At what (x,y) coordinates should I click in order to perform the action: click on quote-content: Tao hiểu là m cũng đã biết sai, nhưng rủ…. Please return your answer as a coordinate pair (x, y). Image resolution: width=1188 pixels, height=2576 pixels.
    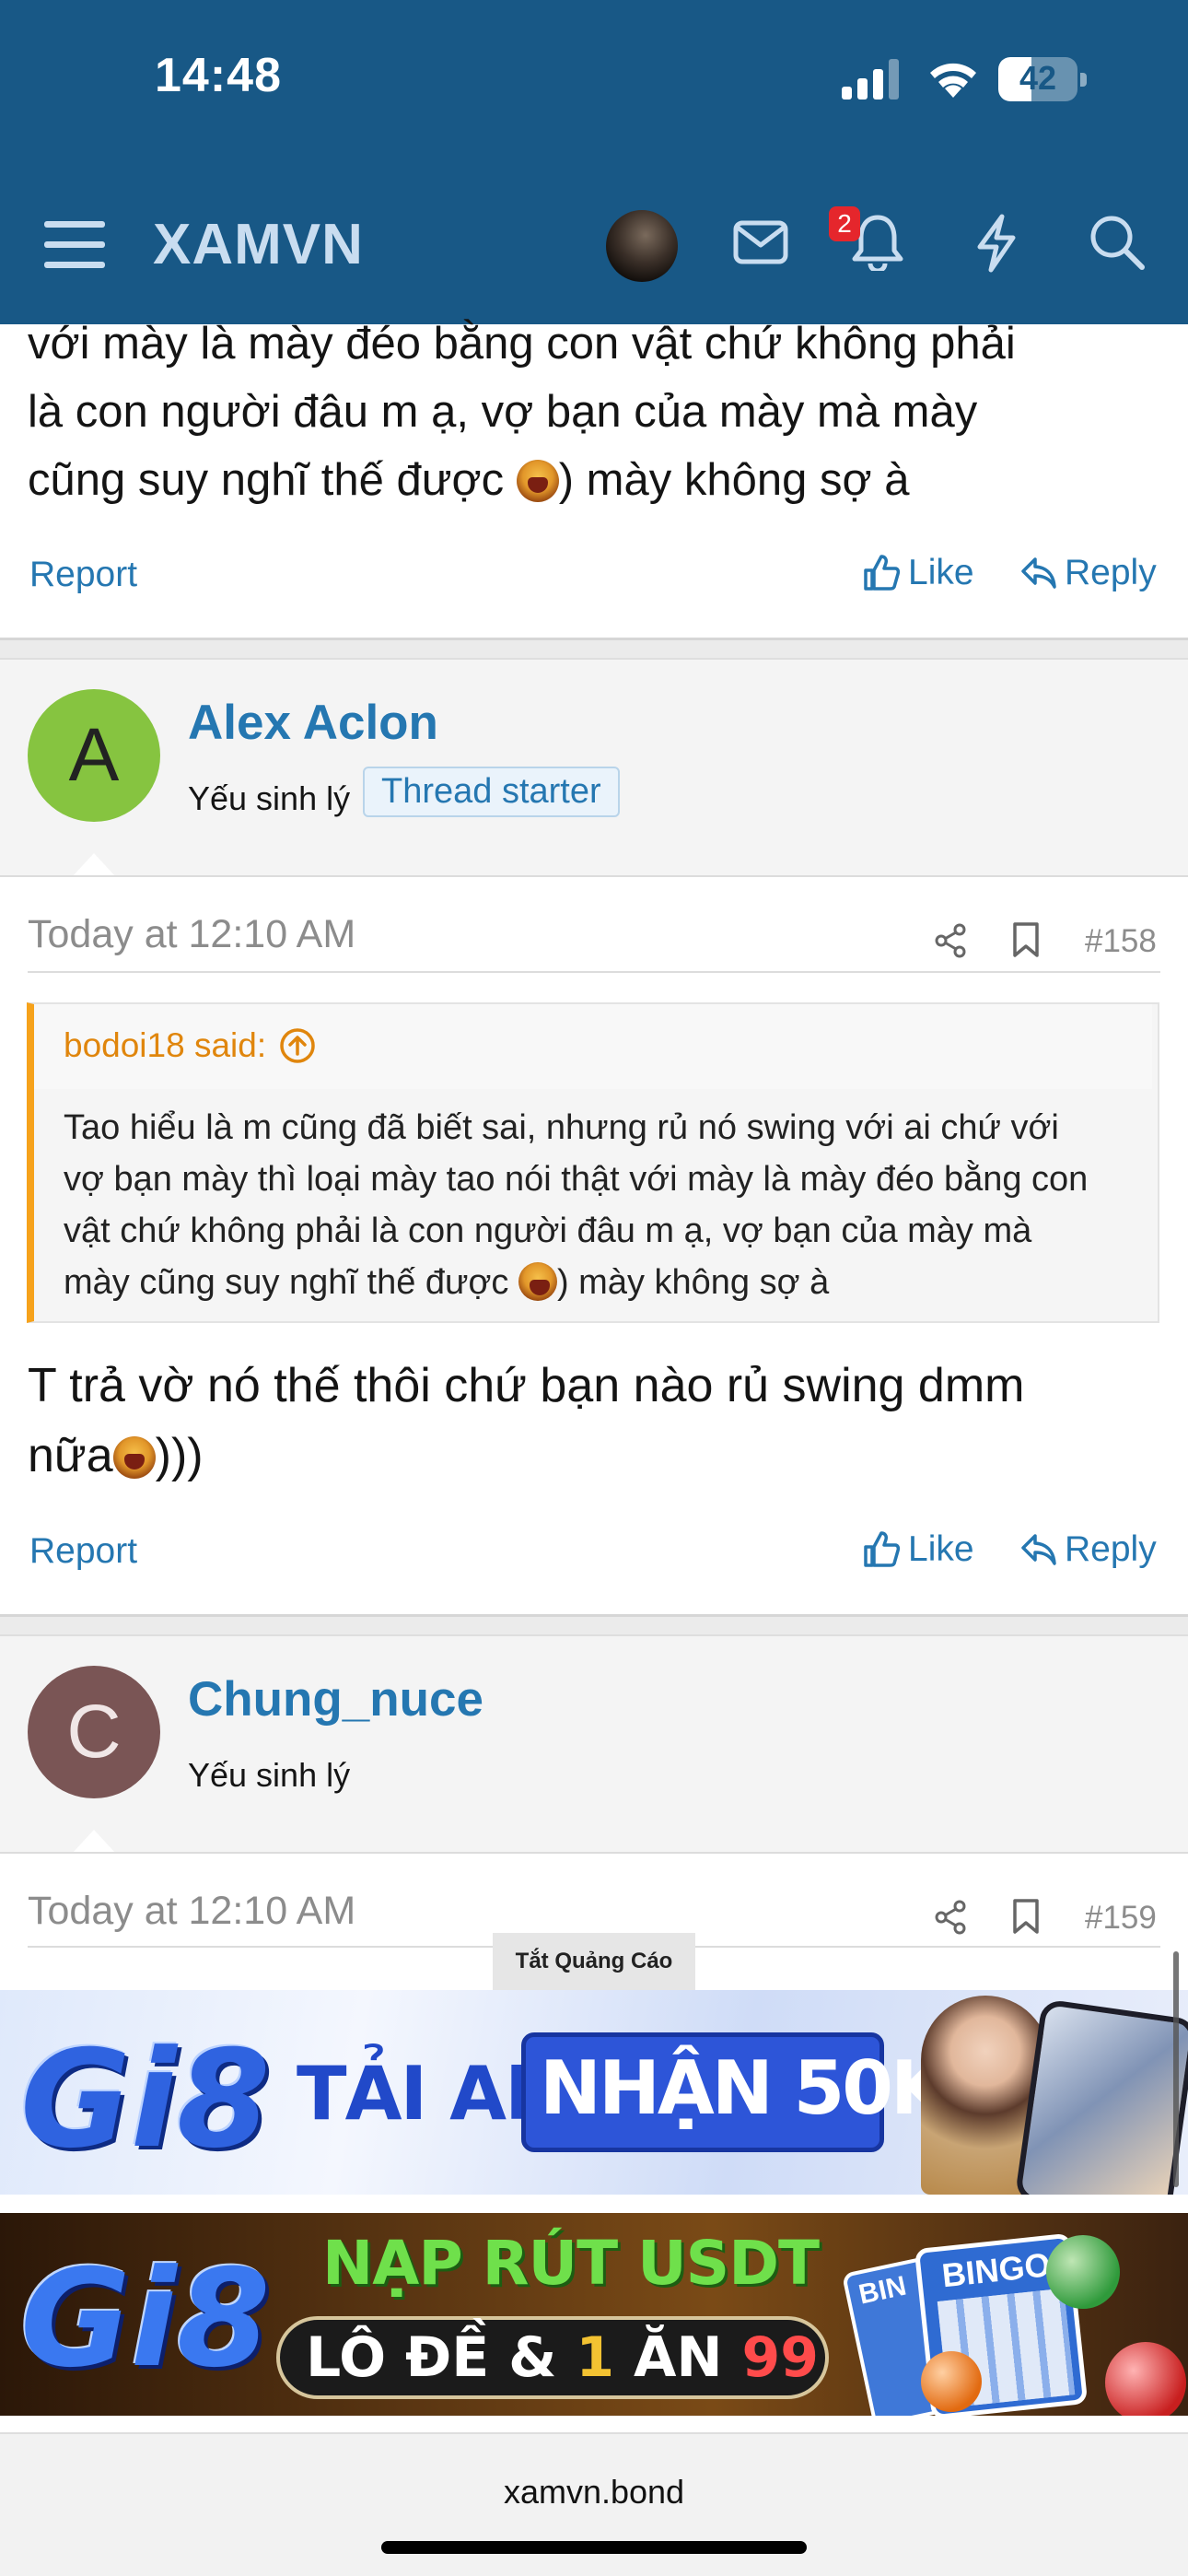
    Looking at the image, I should click on (607, 1205).